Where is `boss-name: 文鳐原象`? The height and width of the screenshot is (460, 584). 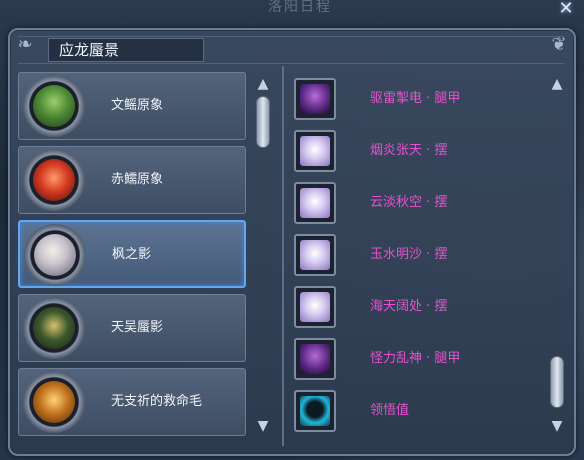
boss-name: 文鳐原象 is located at coordinates (137, 105).